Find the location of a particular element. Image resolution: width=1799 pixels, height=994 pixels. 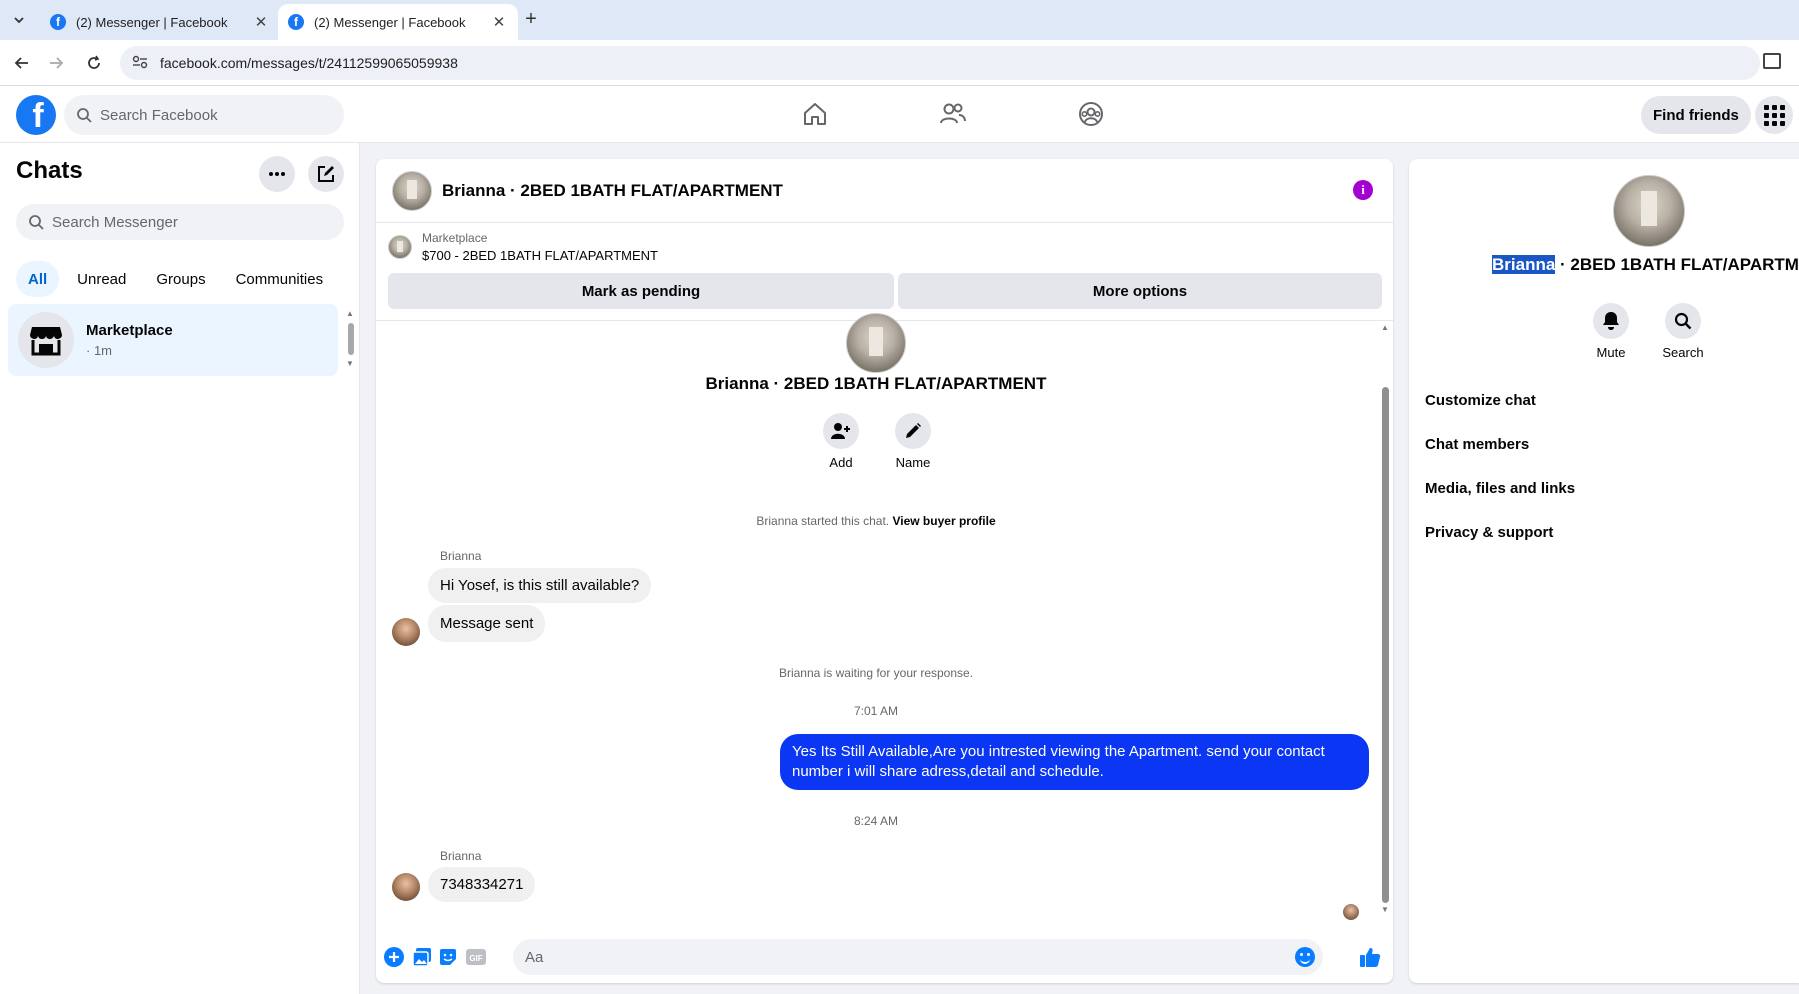

sticker-icon is located at coordinates (448, 957).